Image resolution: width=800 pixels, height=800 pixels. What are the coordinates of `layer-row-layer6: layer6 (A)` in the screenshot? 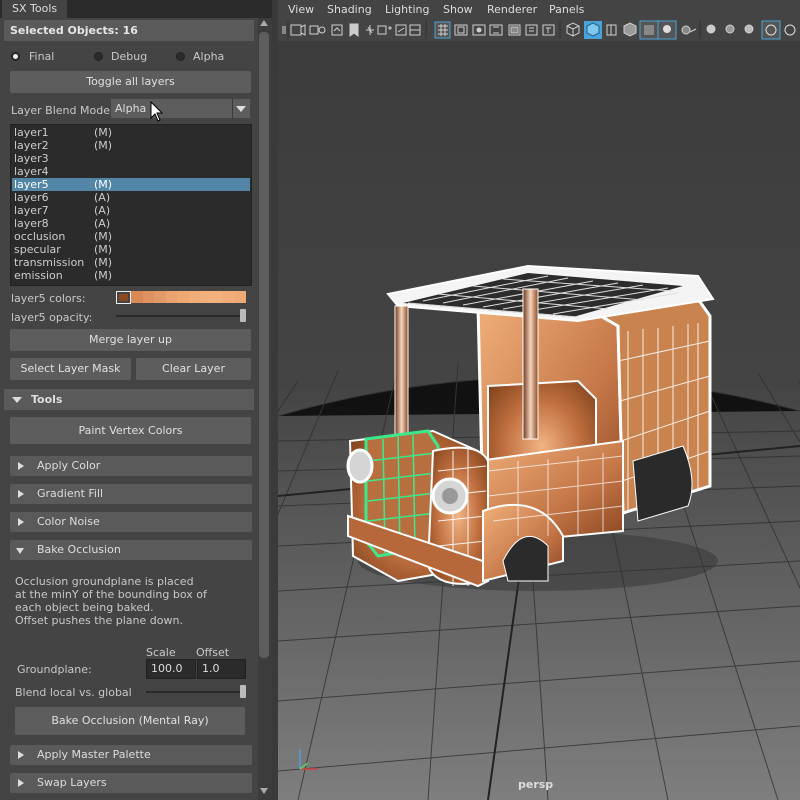 It's located at (131, 197).